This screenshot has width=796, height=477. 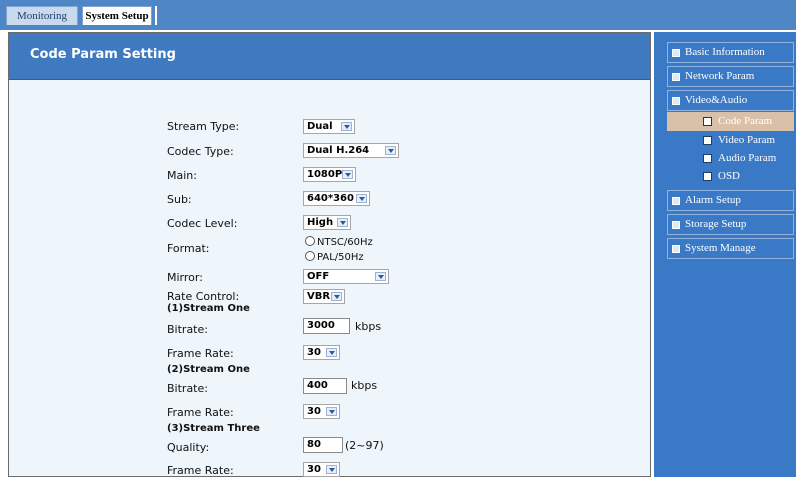 I want to click on sidebar-subitem-label: Code Param, so click(x=745, y=121).